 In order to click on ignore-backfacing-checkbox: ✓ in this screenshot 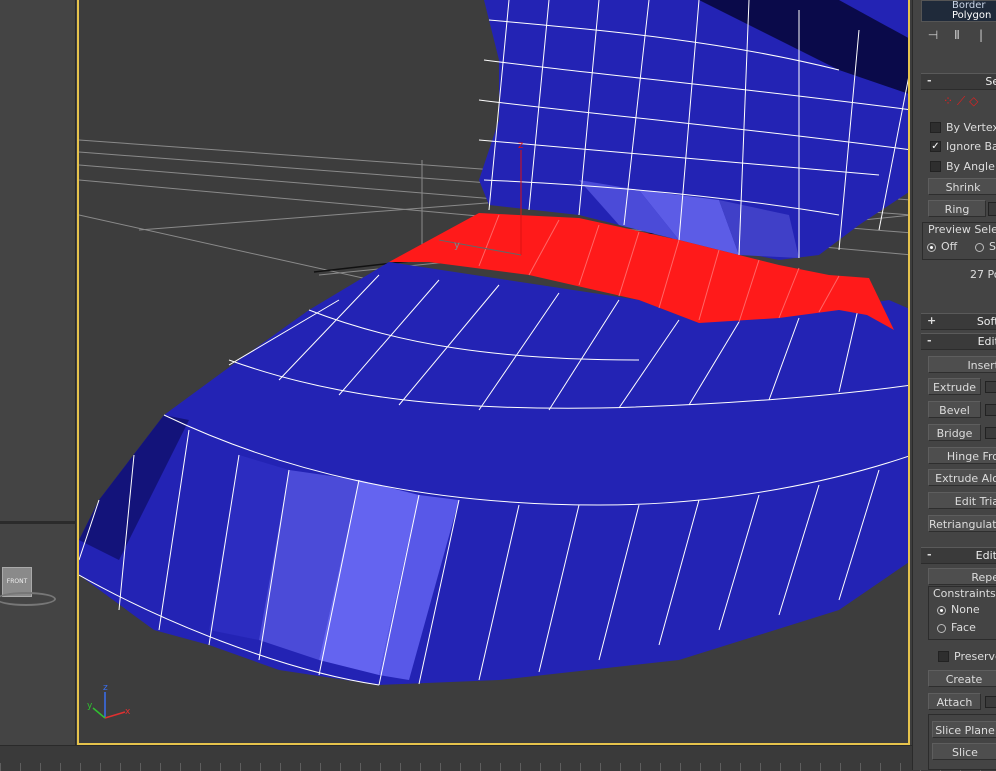, I will do `click(935, 146)`.